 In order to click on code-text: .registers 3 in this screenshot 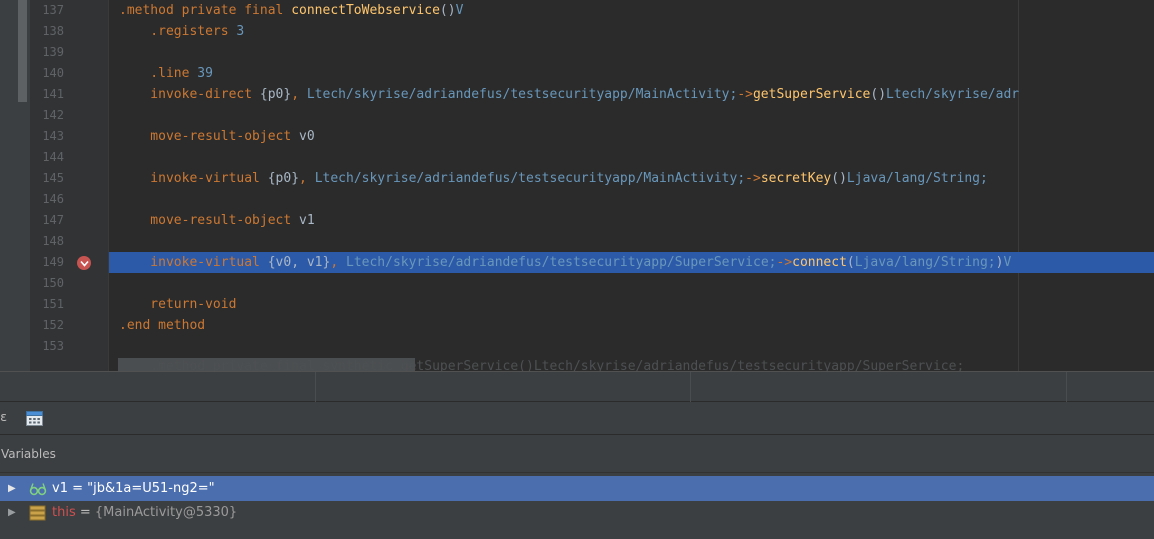, I will do `click(181, 31)`.